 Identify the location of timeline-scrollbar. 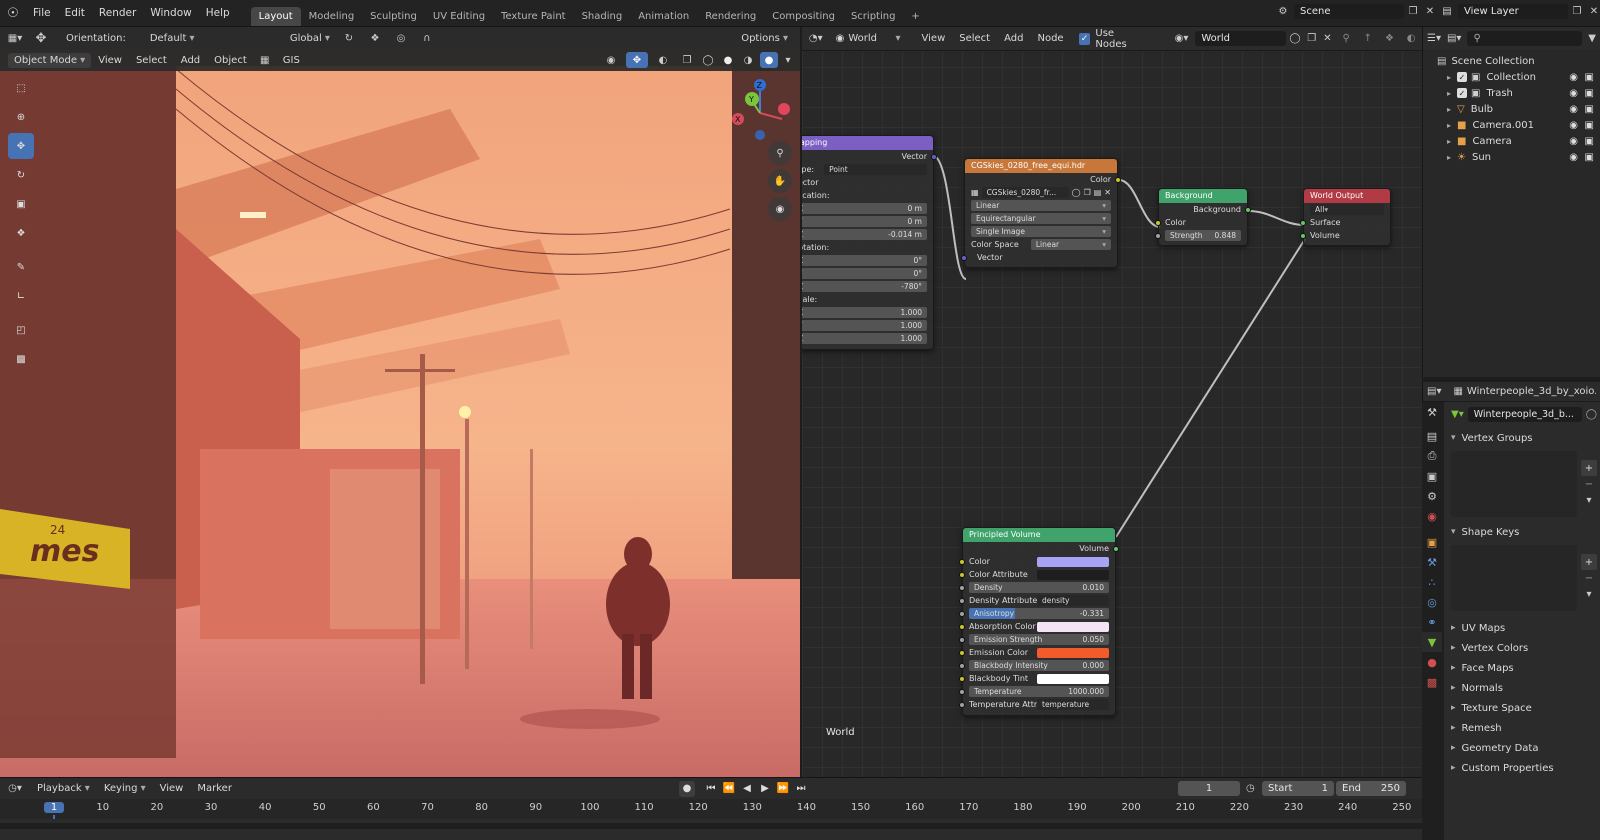
(711, 826).